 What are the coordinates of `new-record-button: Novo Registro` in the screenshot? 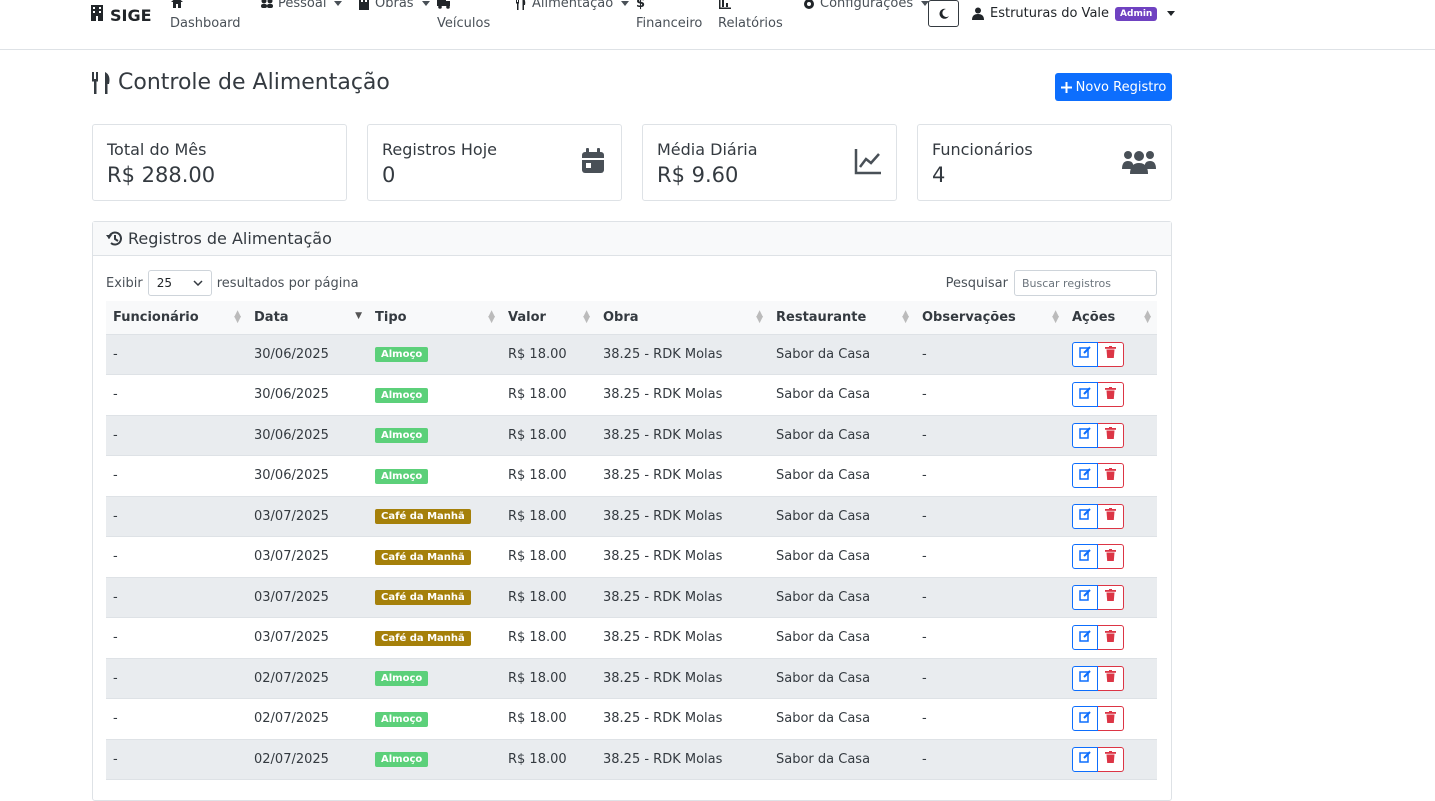 It's located at (1113, 87).